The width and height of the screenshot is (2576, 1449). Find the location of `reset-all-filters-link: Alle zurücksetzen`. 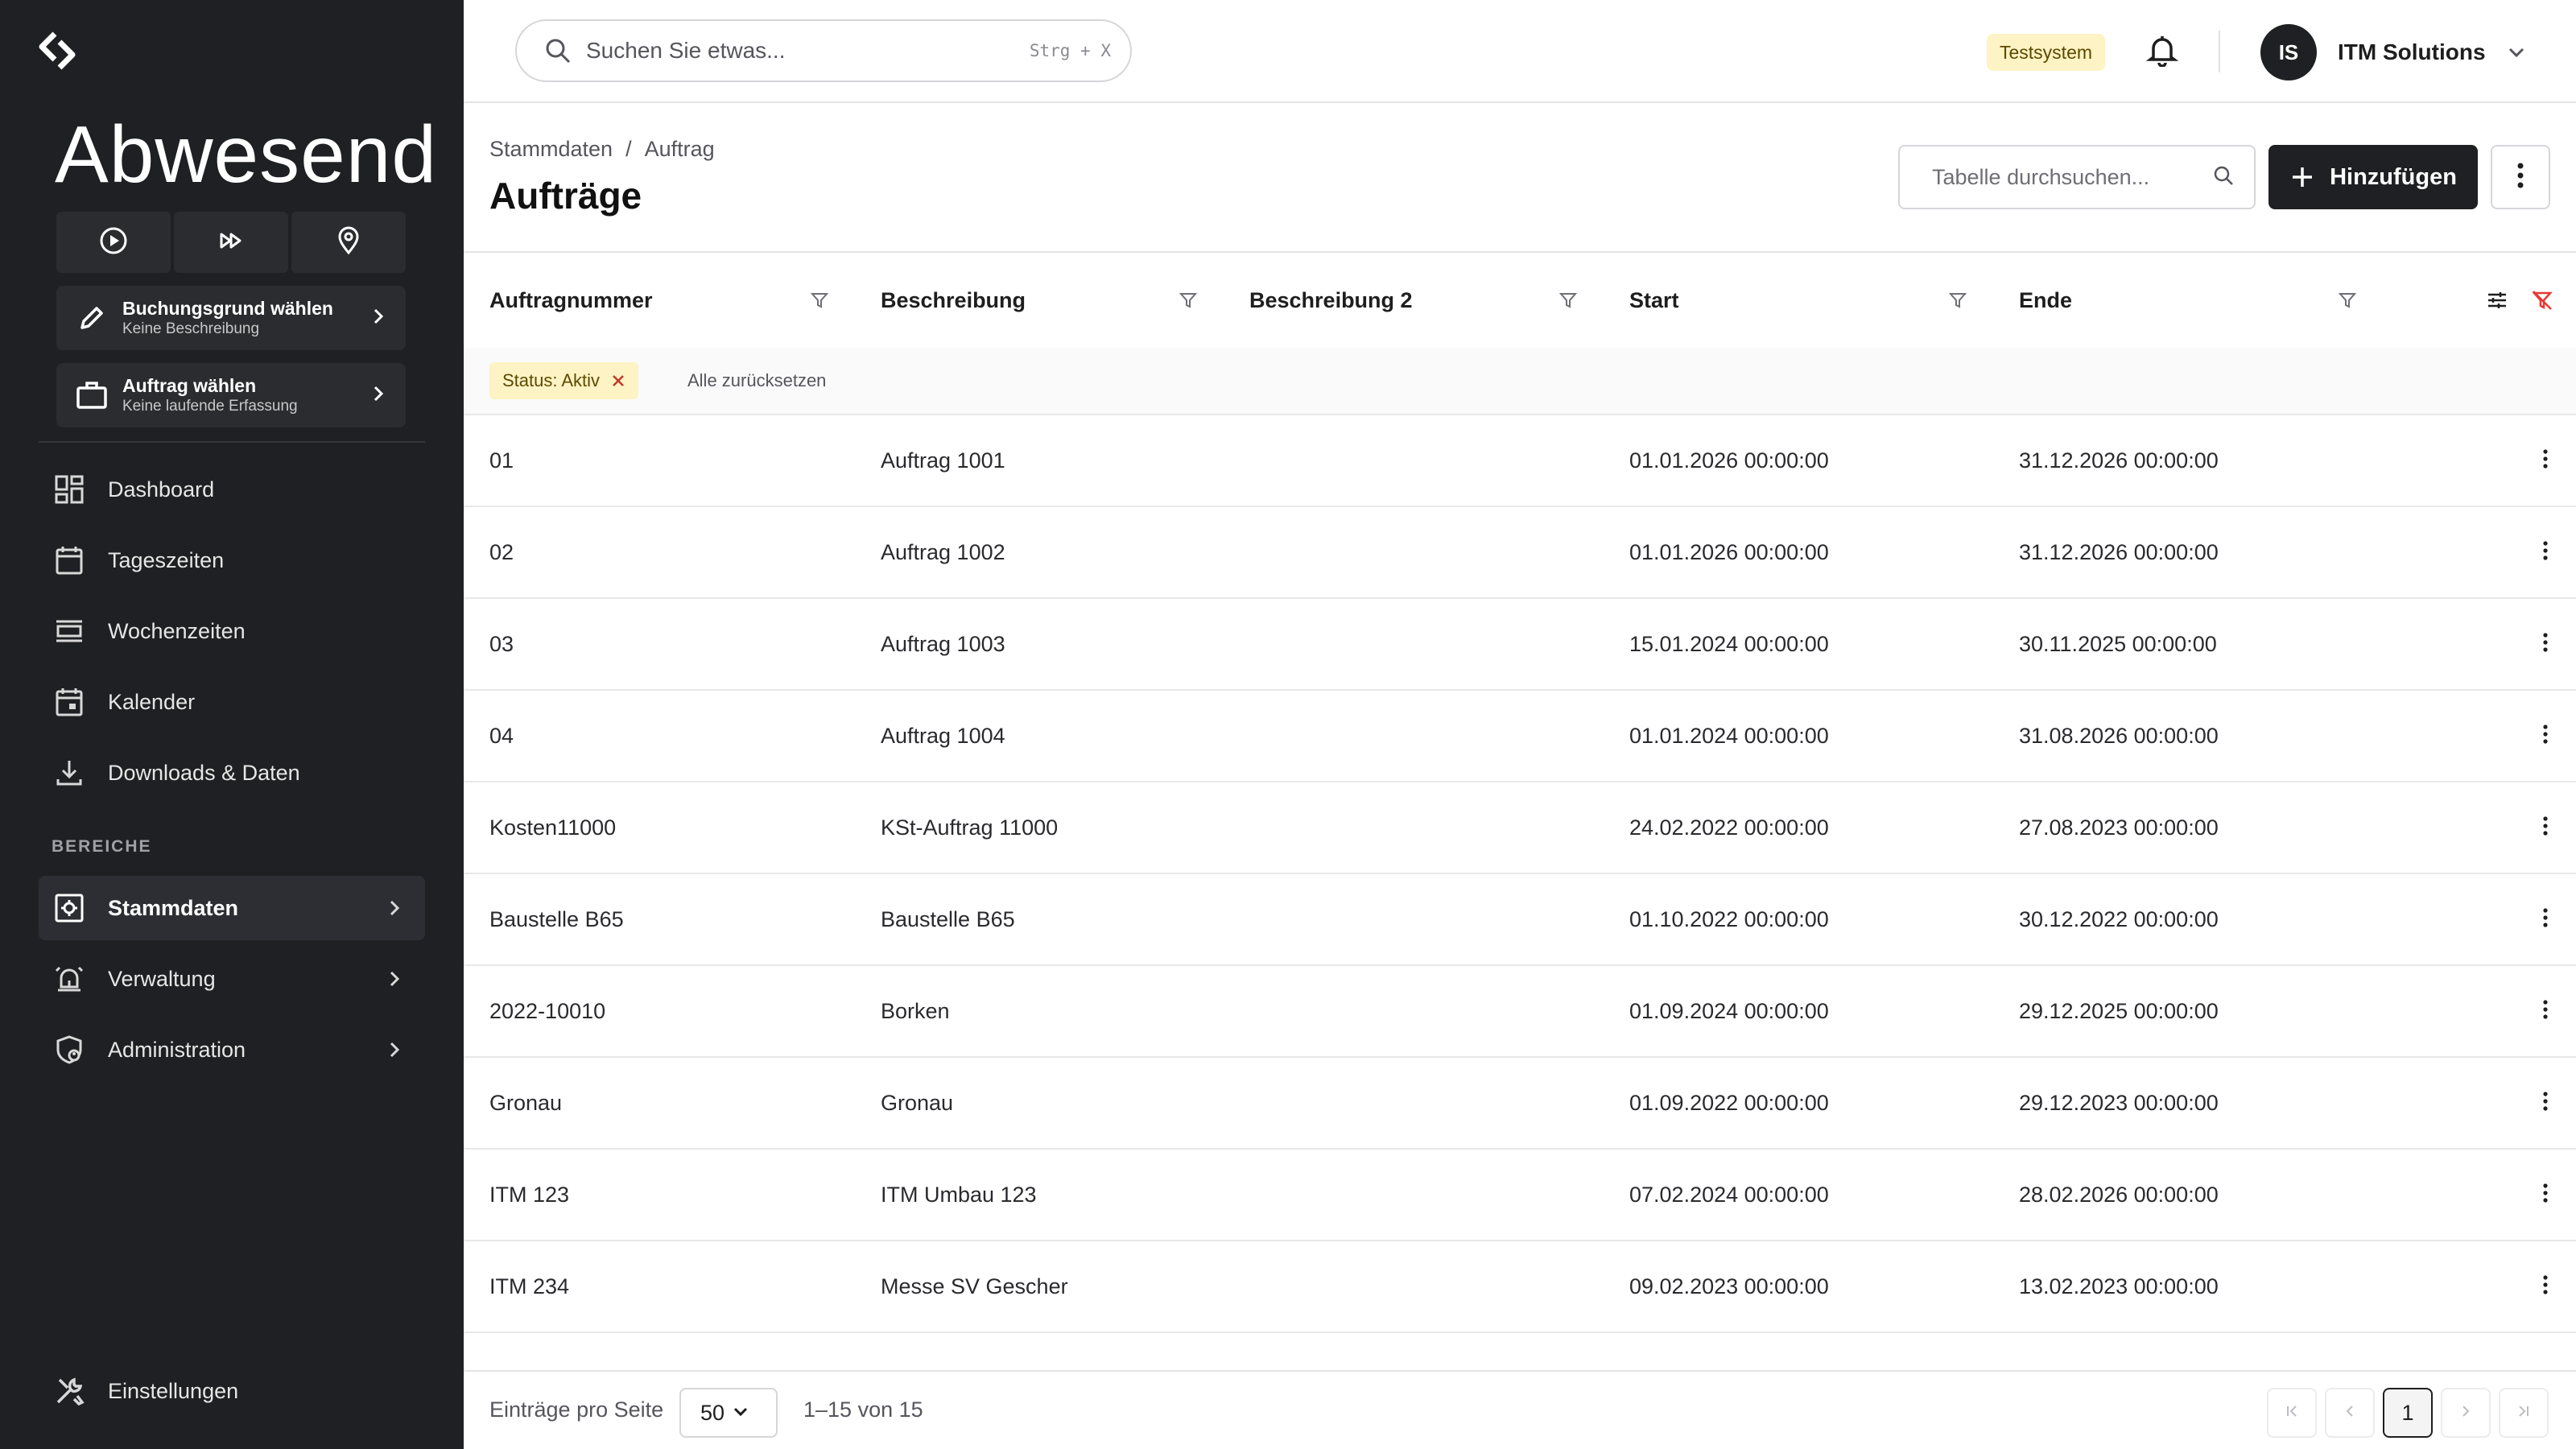

reset-all-filters-link: Alle zurücksetzen is located at coordinates (756, 380).